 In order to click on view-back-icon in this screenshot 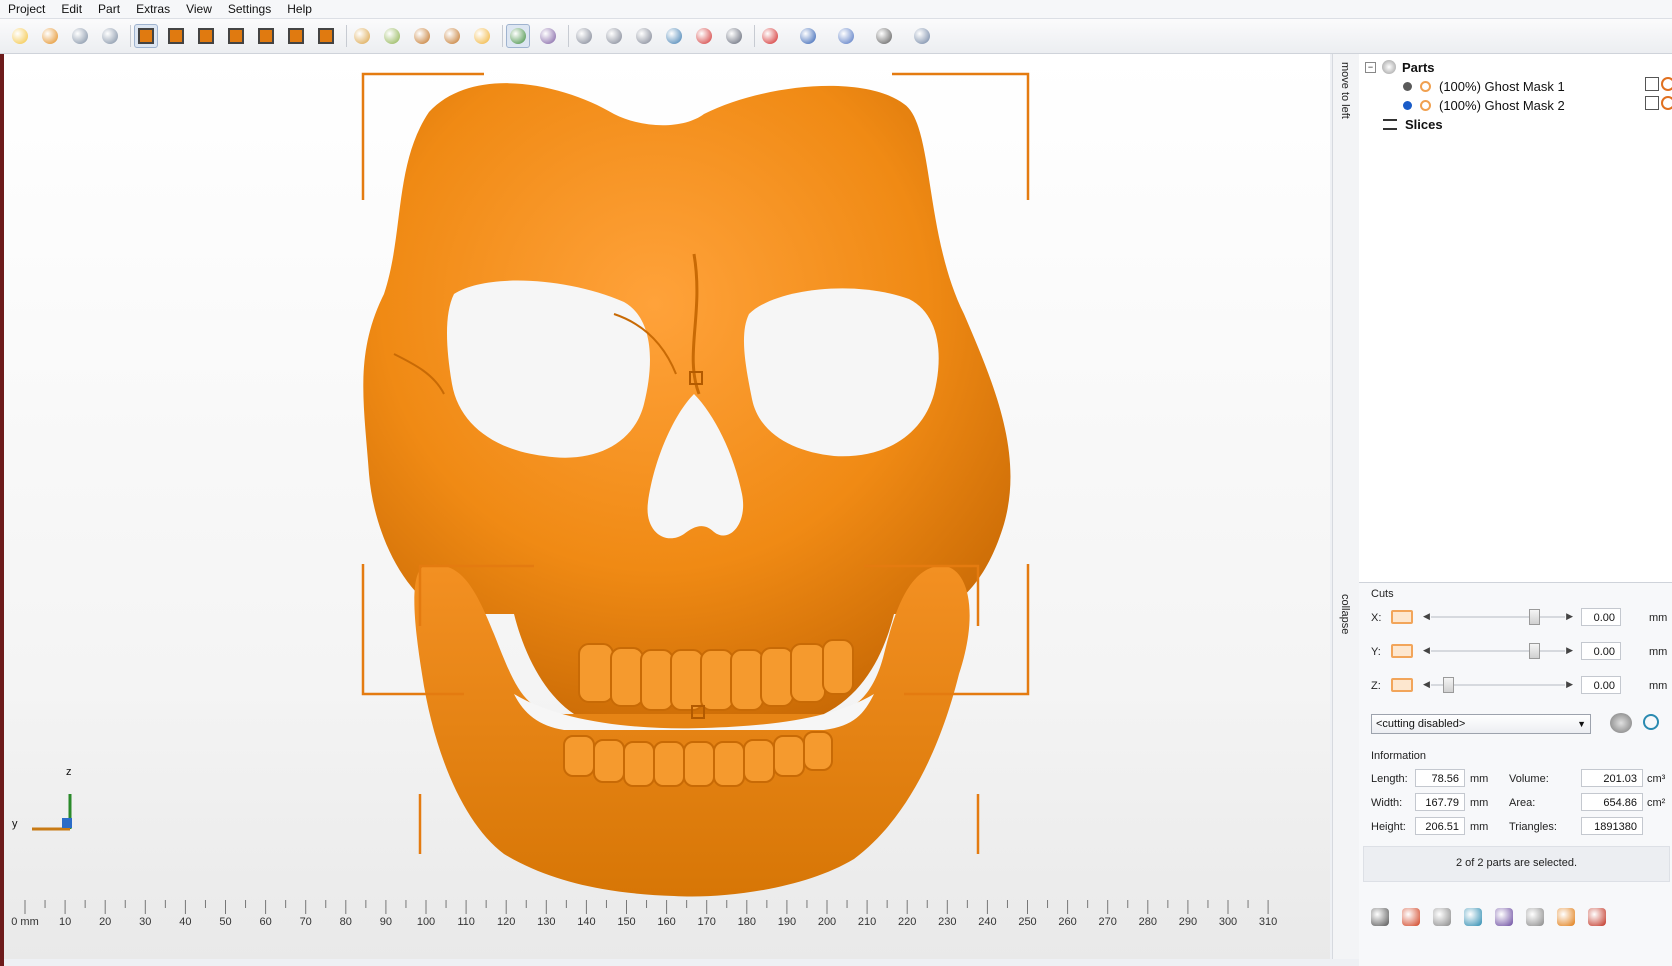, I will do `click(176, 36)`.